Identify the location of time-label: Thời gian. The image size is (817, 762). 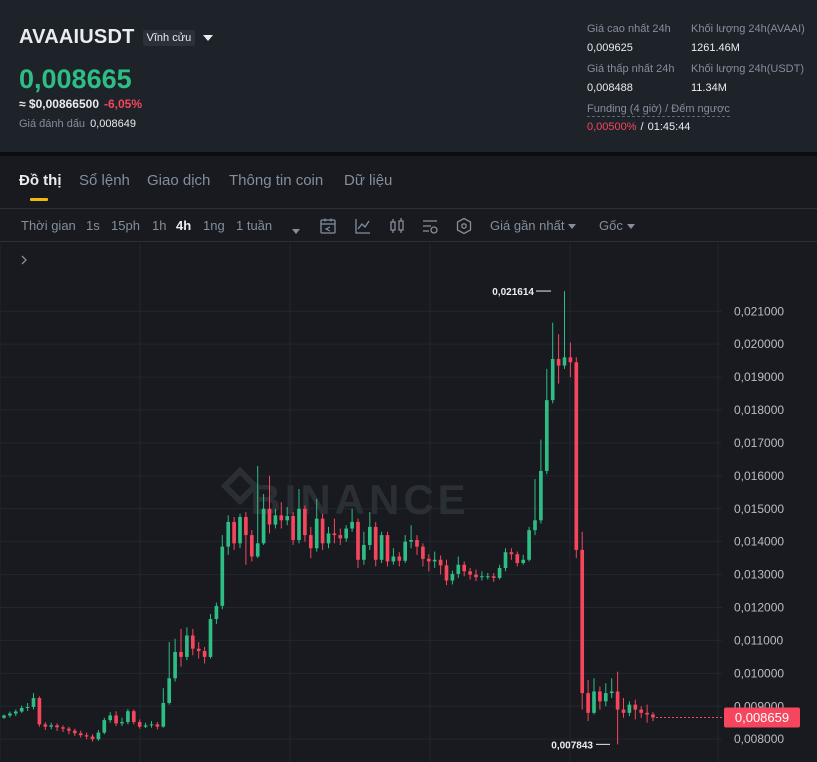
(48, 225).